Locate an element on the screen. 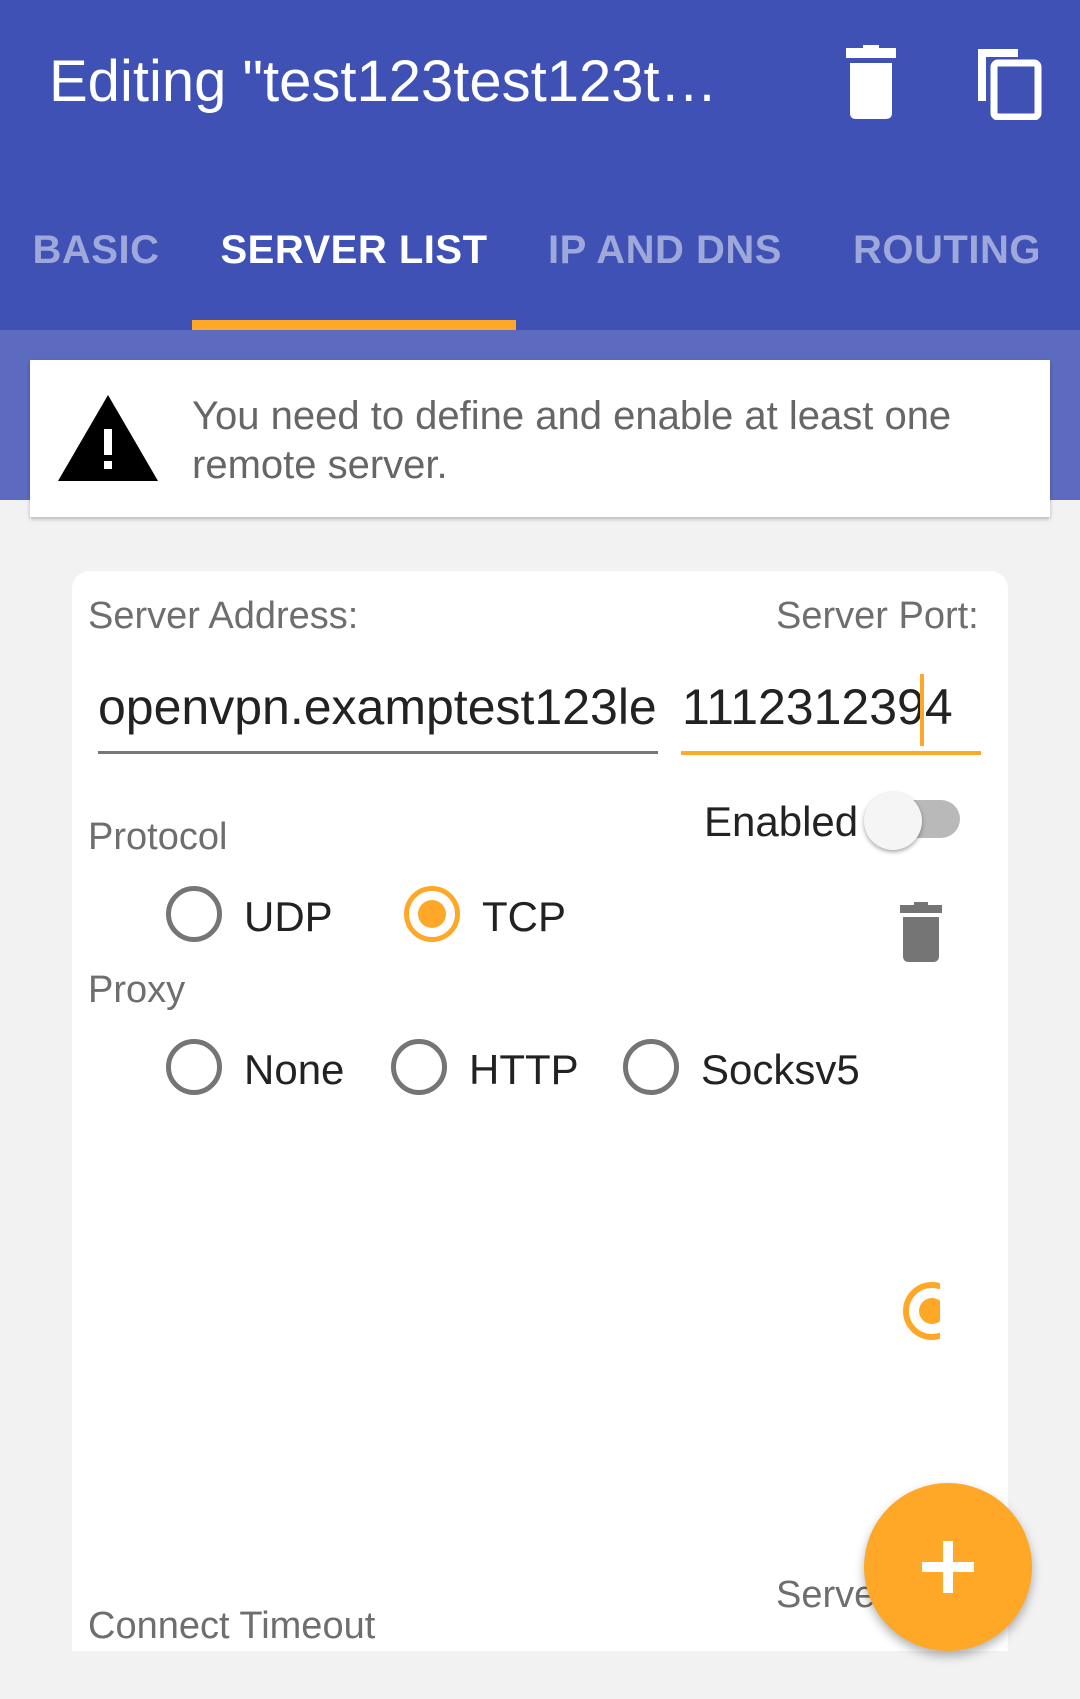 The height and width of the screenshot is (1699, 1080). enabled-switch-thumb is located at coordinates (893, 821).